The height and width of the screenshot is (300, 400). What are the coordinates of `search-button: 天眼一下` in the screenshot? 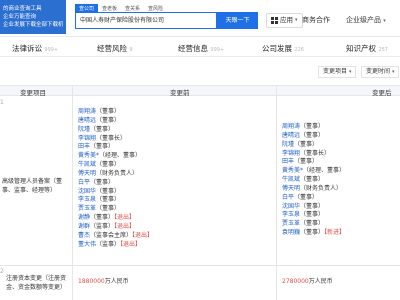 It's located at (237, 20).